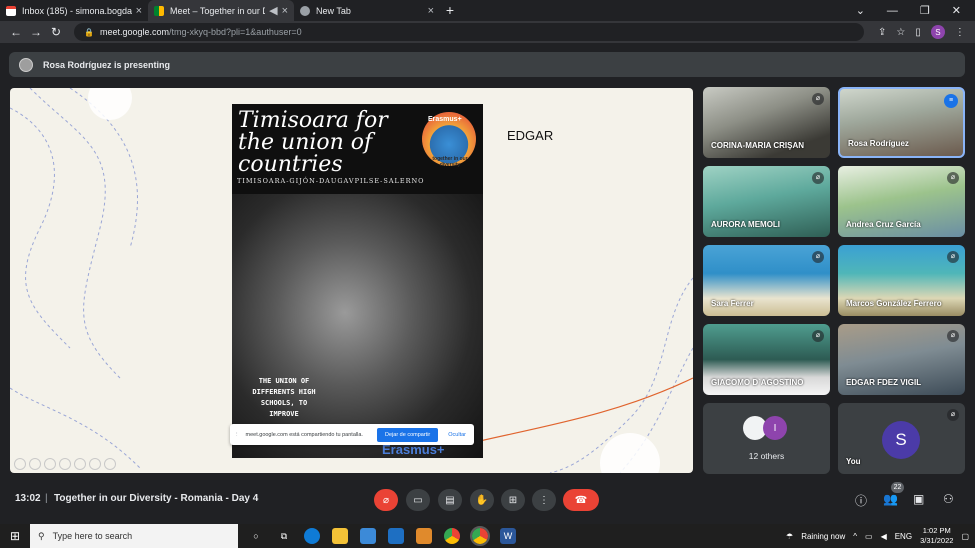 This screenshot has height=548, width=975. Describe the element at coordinates (313, 142) in the screenshot. I see `poster-title: Timisoara for the union of countries` at that location.